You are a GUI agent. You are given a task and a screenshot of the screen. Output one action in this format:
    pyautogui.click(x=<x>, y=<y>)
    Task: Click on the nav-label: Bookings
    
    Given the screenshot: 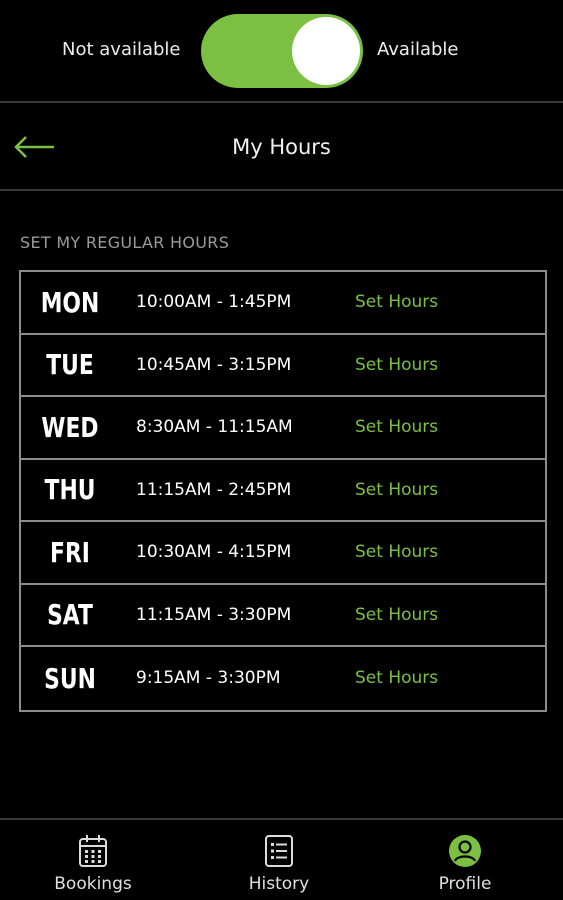 What is the action you would take?
    pyautogui.click(x=93, y=884)
    